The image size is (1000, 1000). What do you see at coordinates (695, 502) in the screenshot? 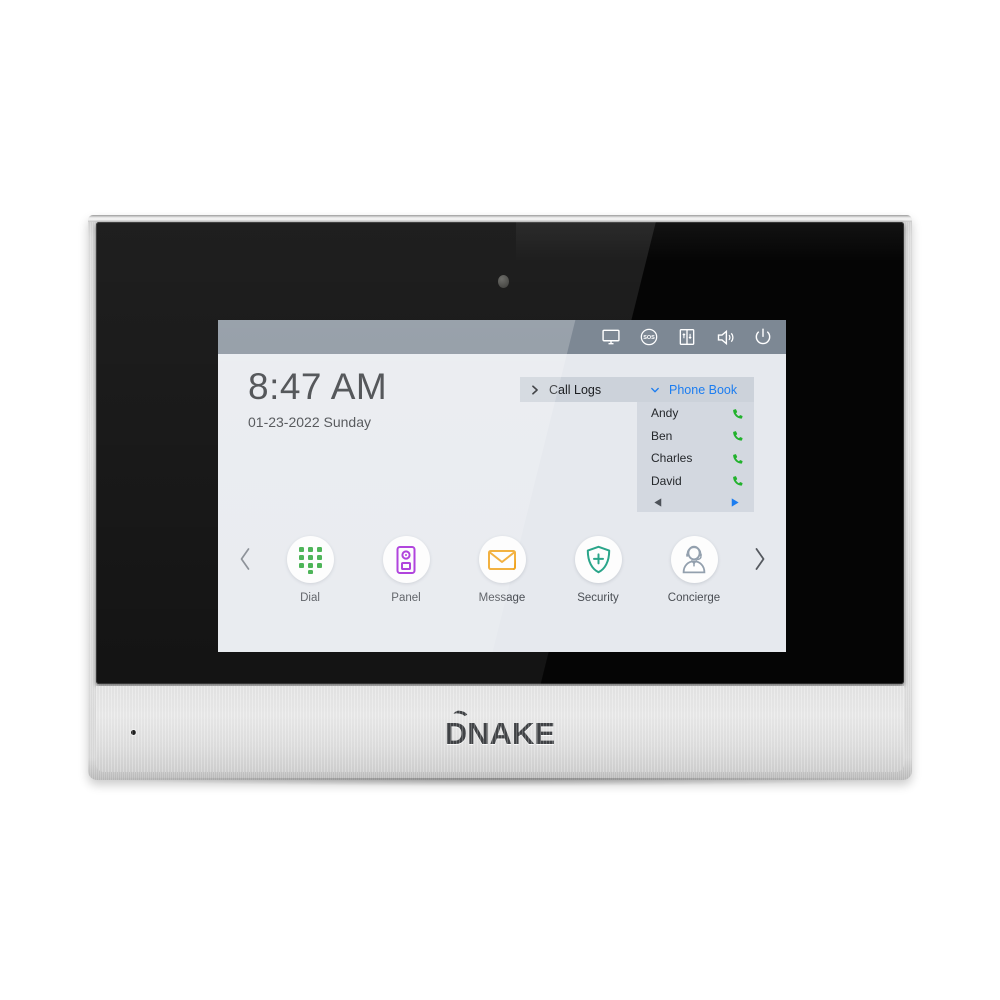
I see `phone-book-pager` at bounding box center [695, 502].